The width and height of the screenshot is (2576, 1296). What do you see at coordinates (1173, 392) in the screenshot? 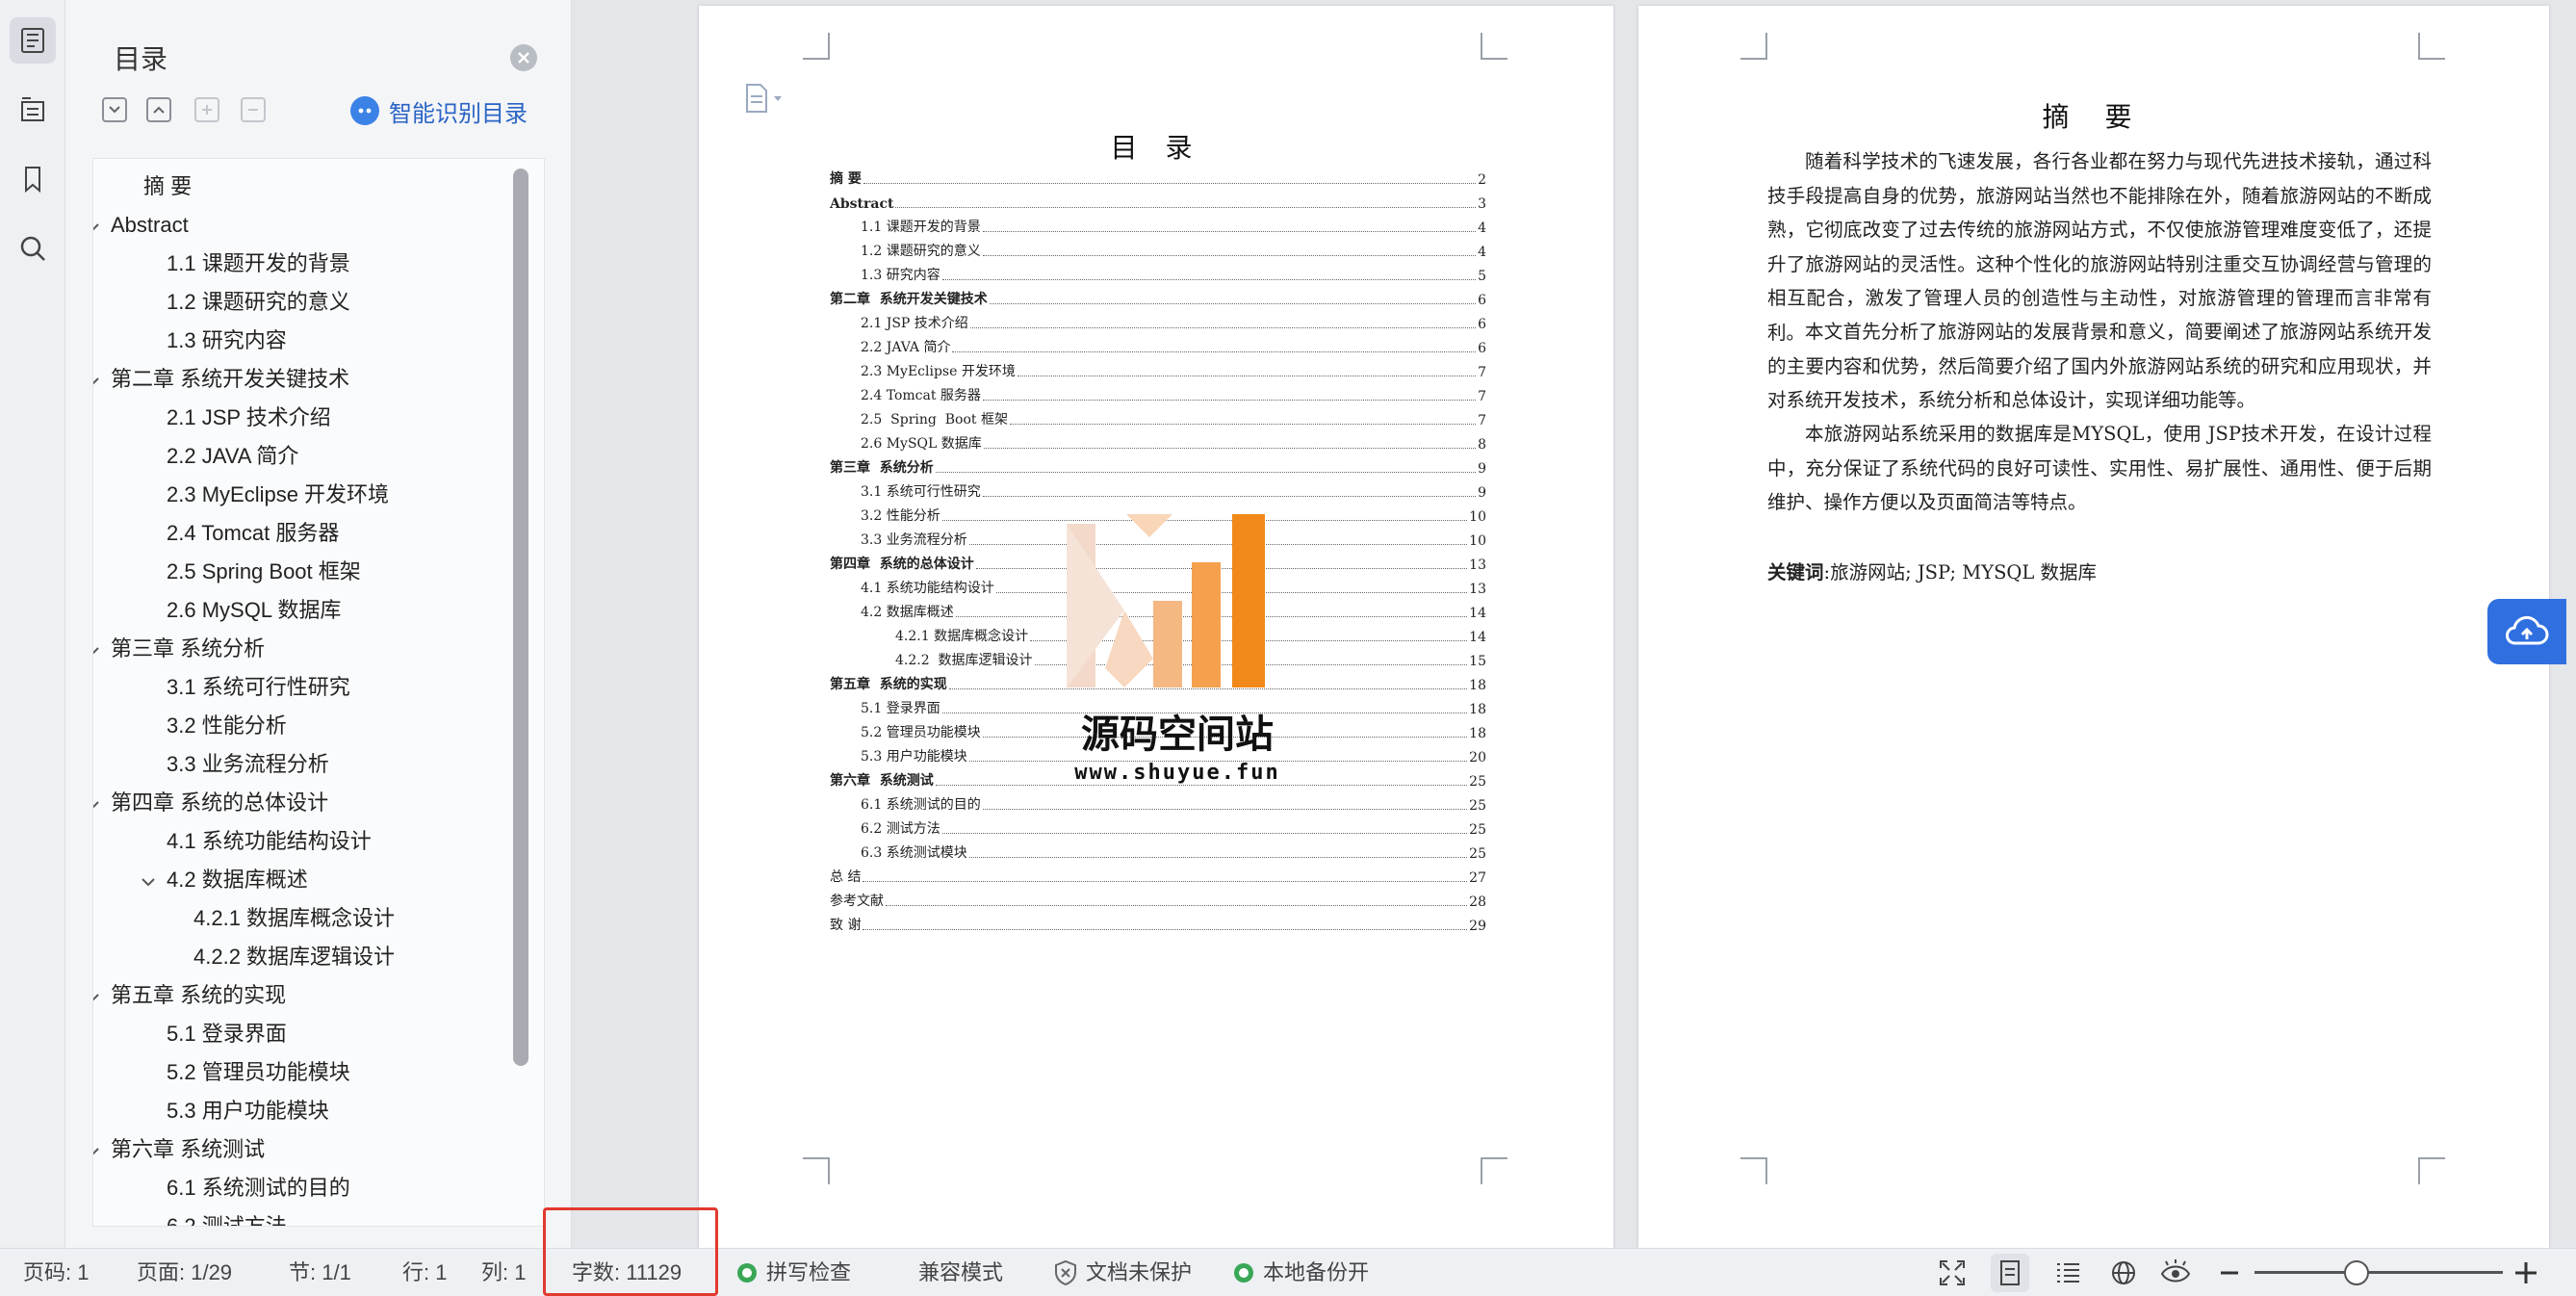
I see `toc-entry: 2.4 Tomcat 服务器 7` at bounding box center [1173, 392].